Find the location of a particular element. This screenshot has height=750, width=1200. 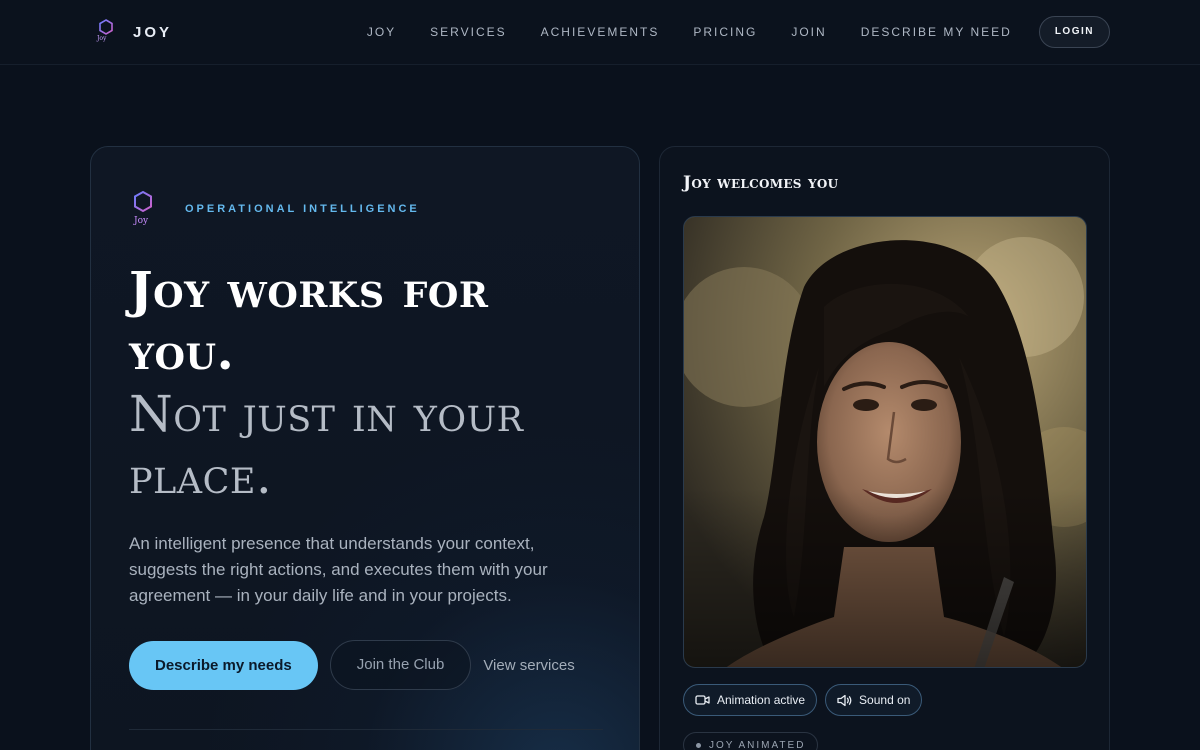

animation-toggle: Animation active is located at coordinates (750, 700).